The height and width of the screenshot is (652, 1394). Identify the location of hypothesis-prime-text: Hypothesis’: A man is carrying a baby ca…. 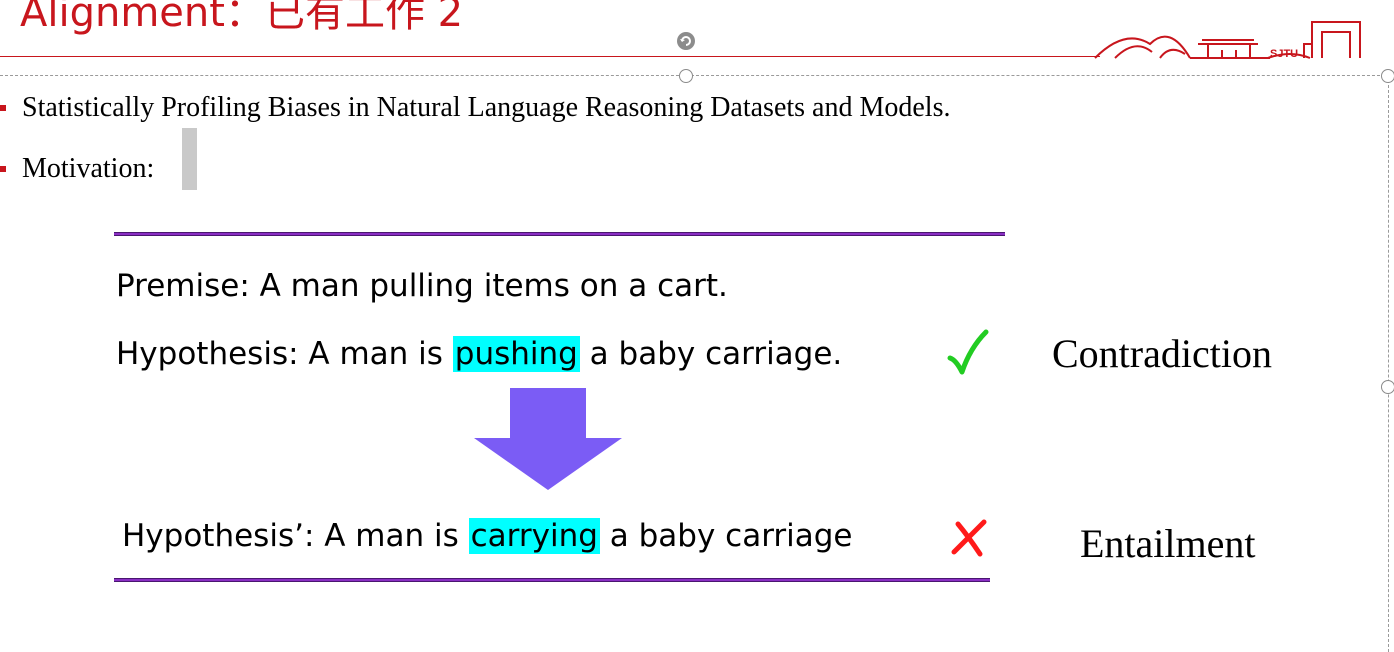
(487, 536).